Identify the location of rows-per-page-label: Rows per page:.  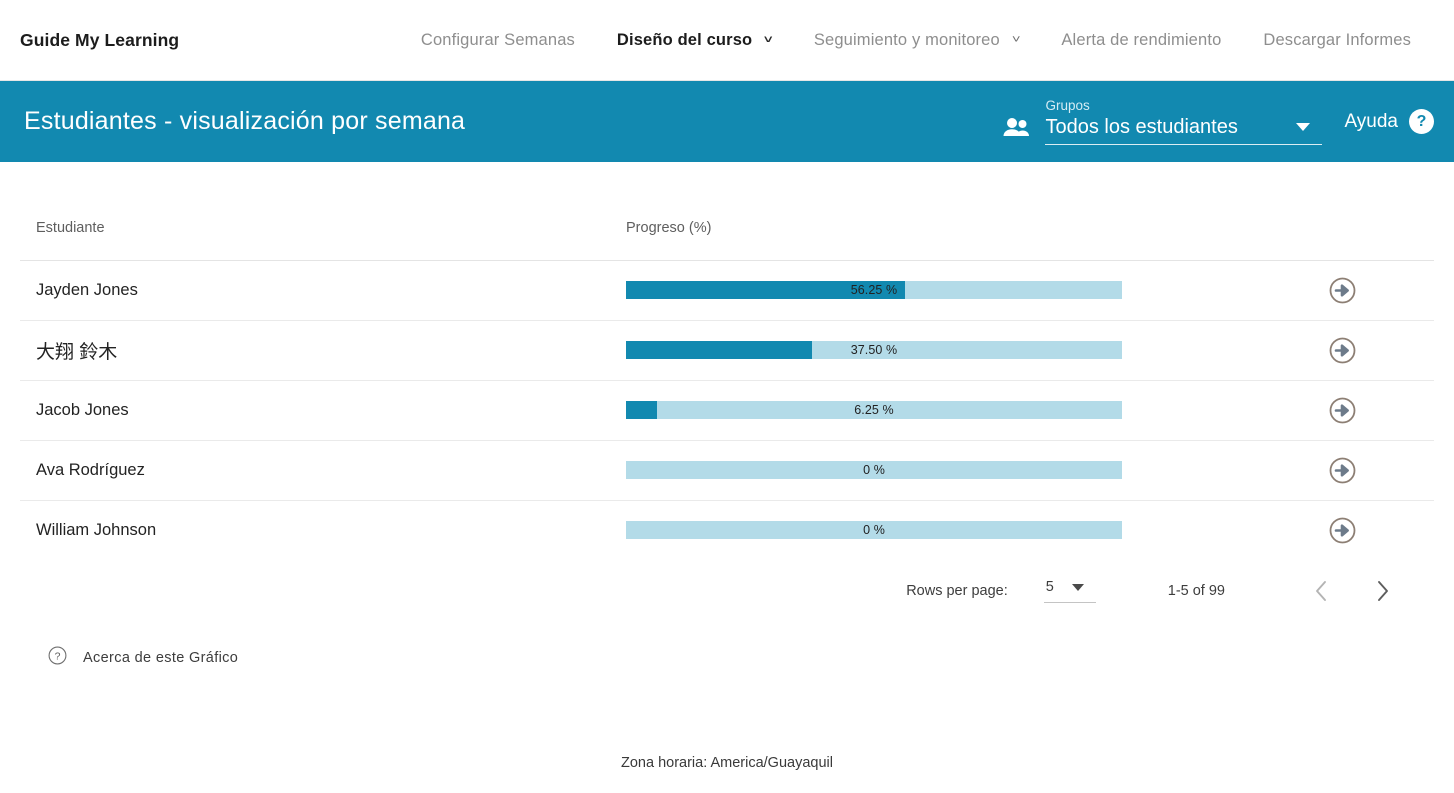
(957, 591).